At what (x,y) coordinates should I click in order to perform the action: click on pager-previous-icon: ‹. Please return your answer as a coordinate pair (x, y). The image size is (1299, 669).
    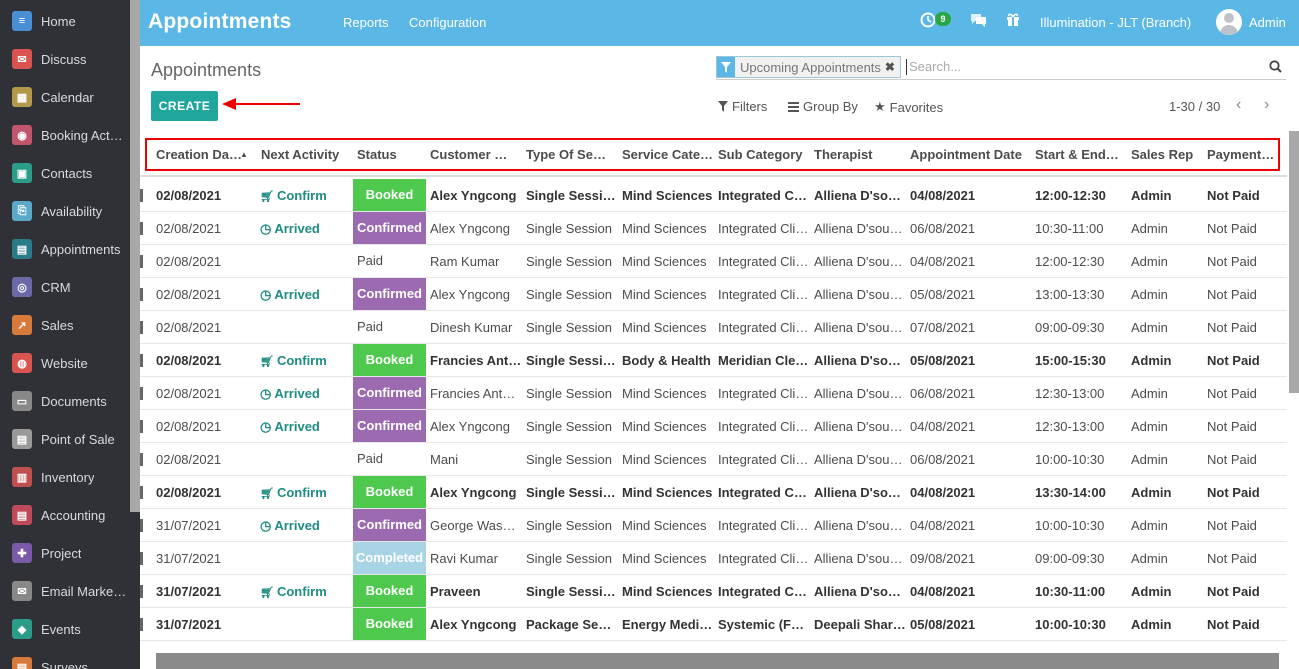
    Looking at the image, I should click on (1238, 105).